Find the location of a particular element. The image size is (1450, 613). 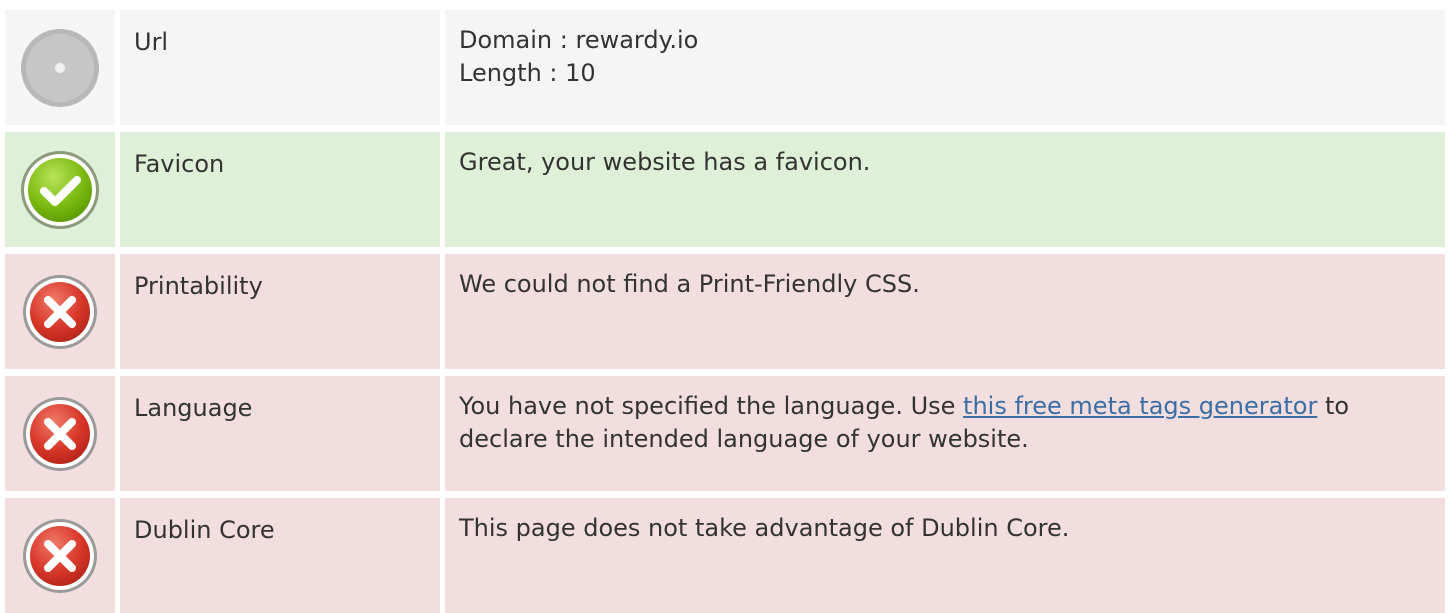

row-label: Url is located at coordinates (280, 67).